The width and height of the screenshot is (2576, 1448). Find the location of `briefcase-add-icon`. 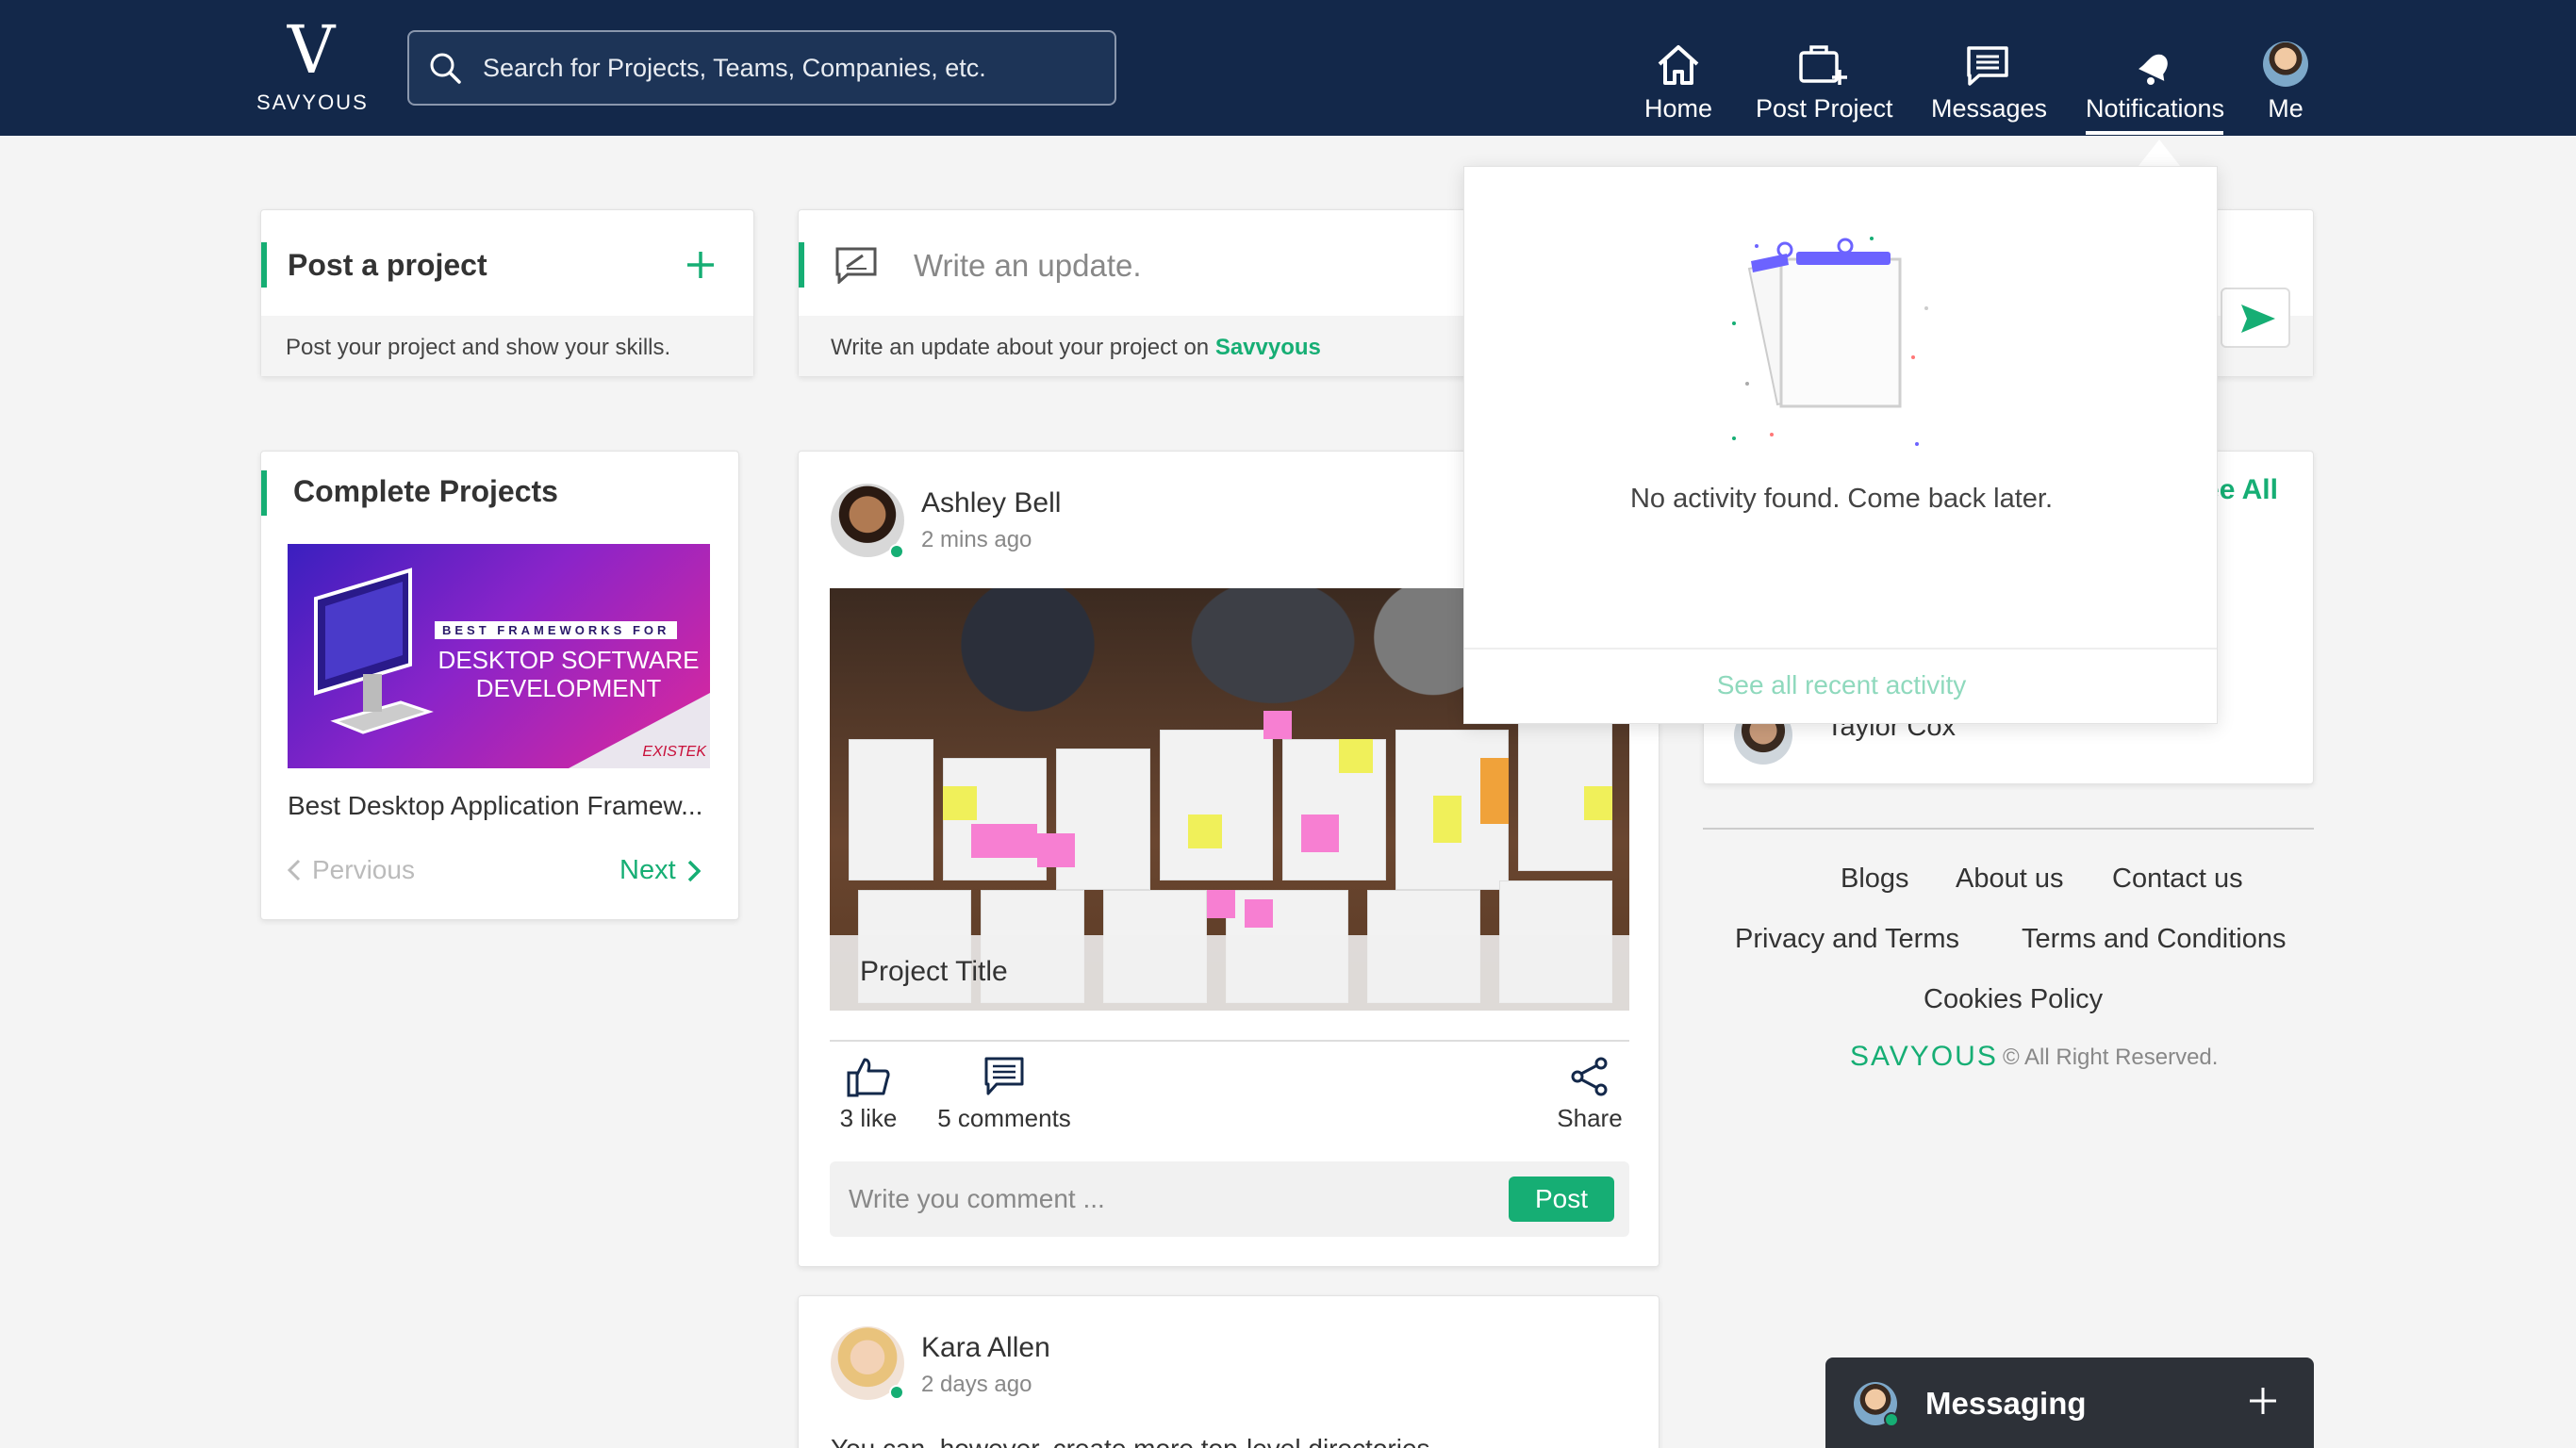

briefcase-add-icon is located at coordinates (1823, 65).